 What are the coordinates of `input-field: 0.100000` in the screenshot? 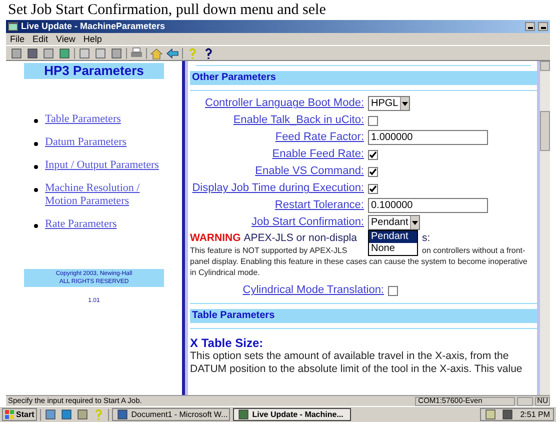 It's located at (428, 205).